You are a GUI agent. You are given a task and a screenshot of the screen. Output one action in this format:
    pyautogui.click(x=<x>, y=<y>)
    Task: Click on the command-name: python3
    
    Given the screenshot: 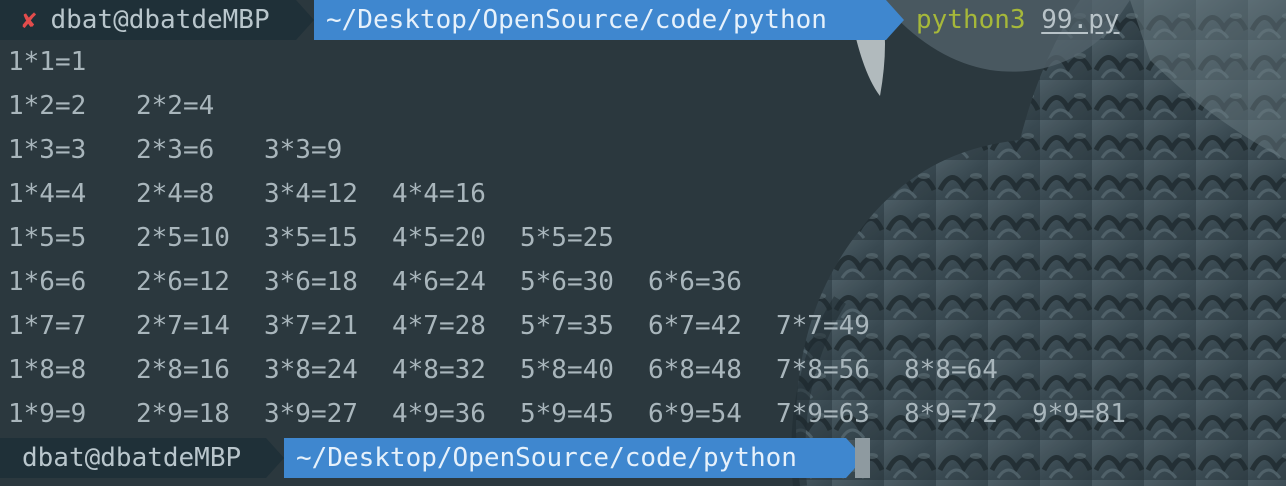 What is the action you would take?
    pyautogui.click(x=971, y=20)
    